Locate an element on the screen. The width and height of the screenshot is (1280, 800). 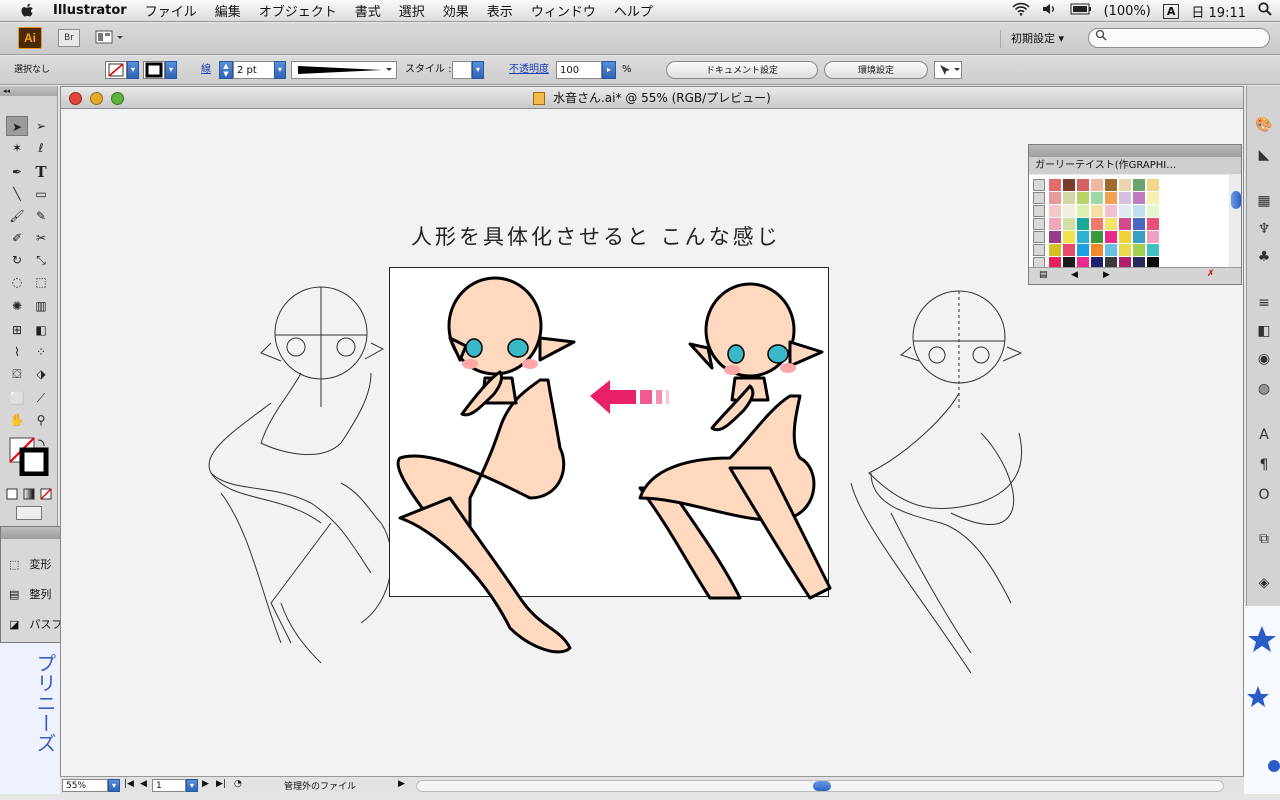
scissors-tool-icon: ✂ is located at coordinates (41, 238).